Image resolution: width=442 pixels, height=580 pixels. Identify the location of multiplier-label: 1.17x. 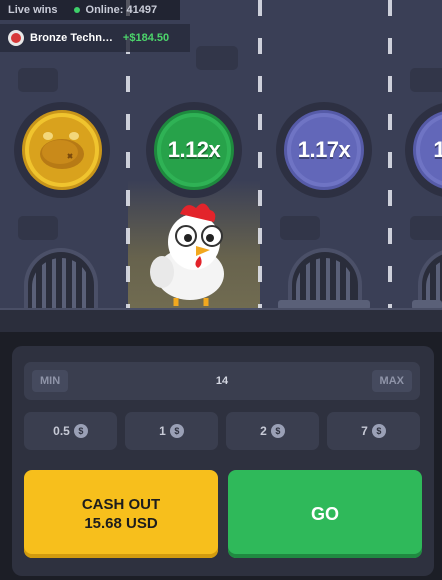
(324, 149).